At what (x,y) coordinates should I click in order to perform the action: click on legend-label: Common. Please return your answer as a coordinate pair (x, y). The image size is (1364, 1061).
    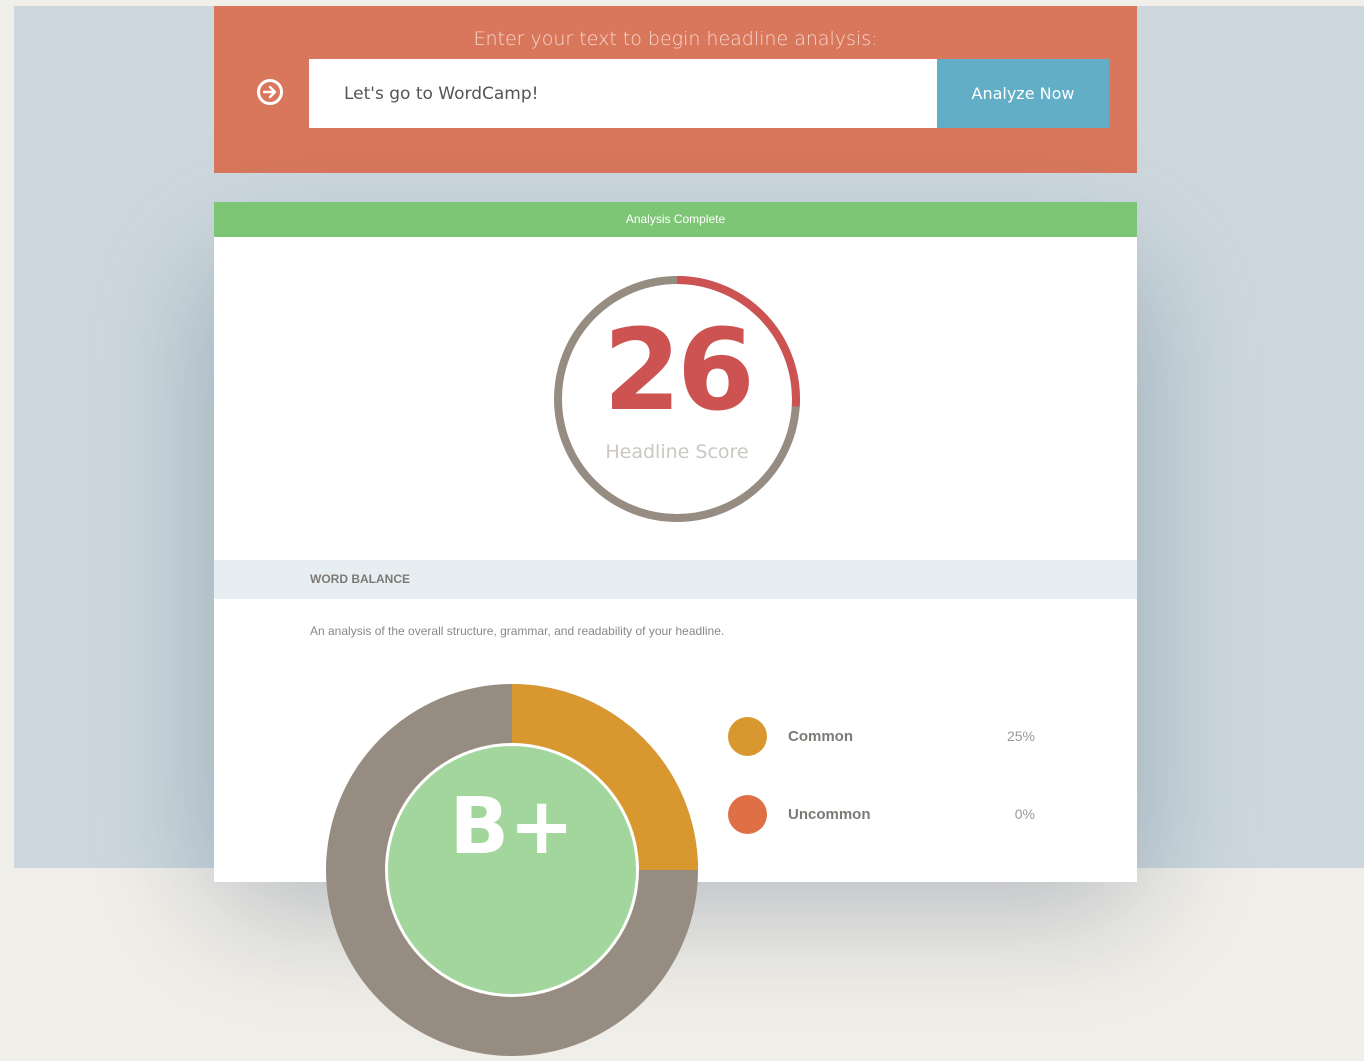
    Looking at the image, I should click on (820, 736).